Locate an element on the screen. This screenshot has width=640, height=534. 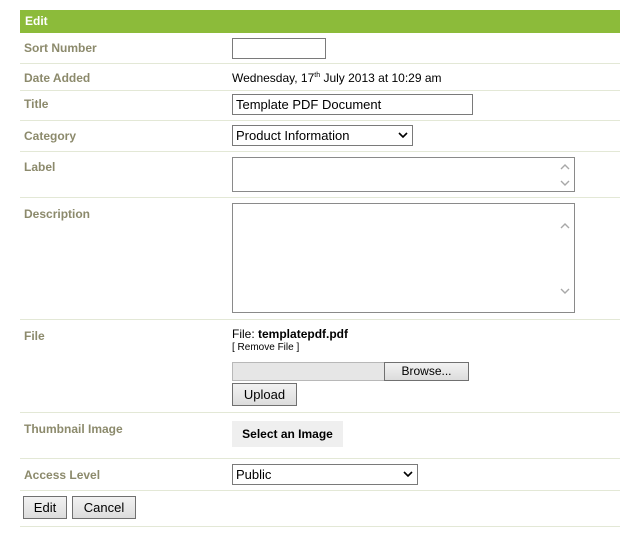
remove-file-link: [ Remove File ] is located at coordinates (265, 347).